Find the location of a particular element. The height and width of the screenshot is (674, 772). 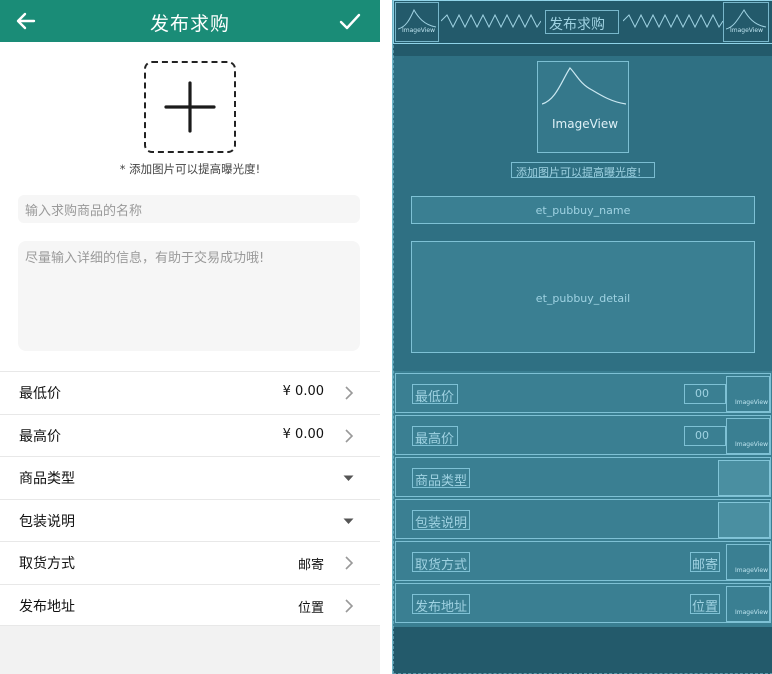

input-section: 输入求购商品的名称 尽量输入详细的信息，有助于交易成功哦! is located at coordinates (190, 282).